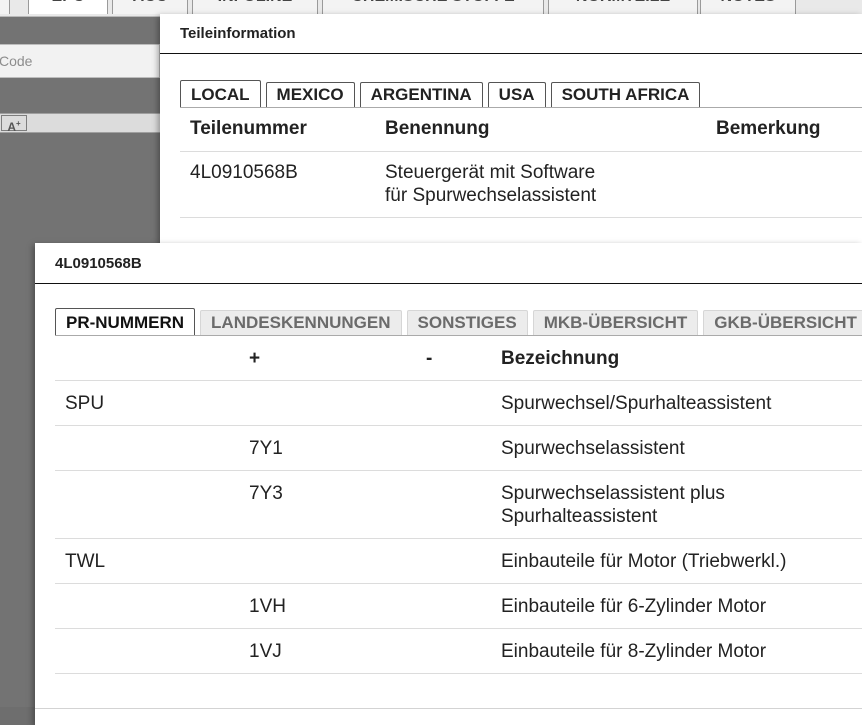  What do you see at coordinates (310, 94) in the screenshot?
I see `tab-mexico: MEXICO` at bounding box center [310, 94].